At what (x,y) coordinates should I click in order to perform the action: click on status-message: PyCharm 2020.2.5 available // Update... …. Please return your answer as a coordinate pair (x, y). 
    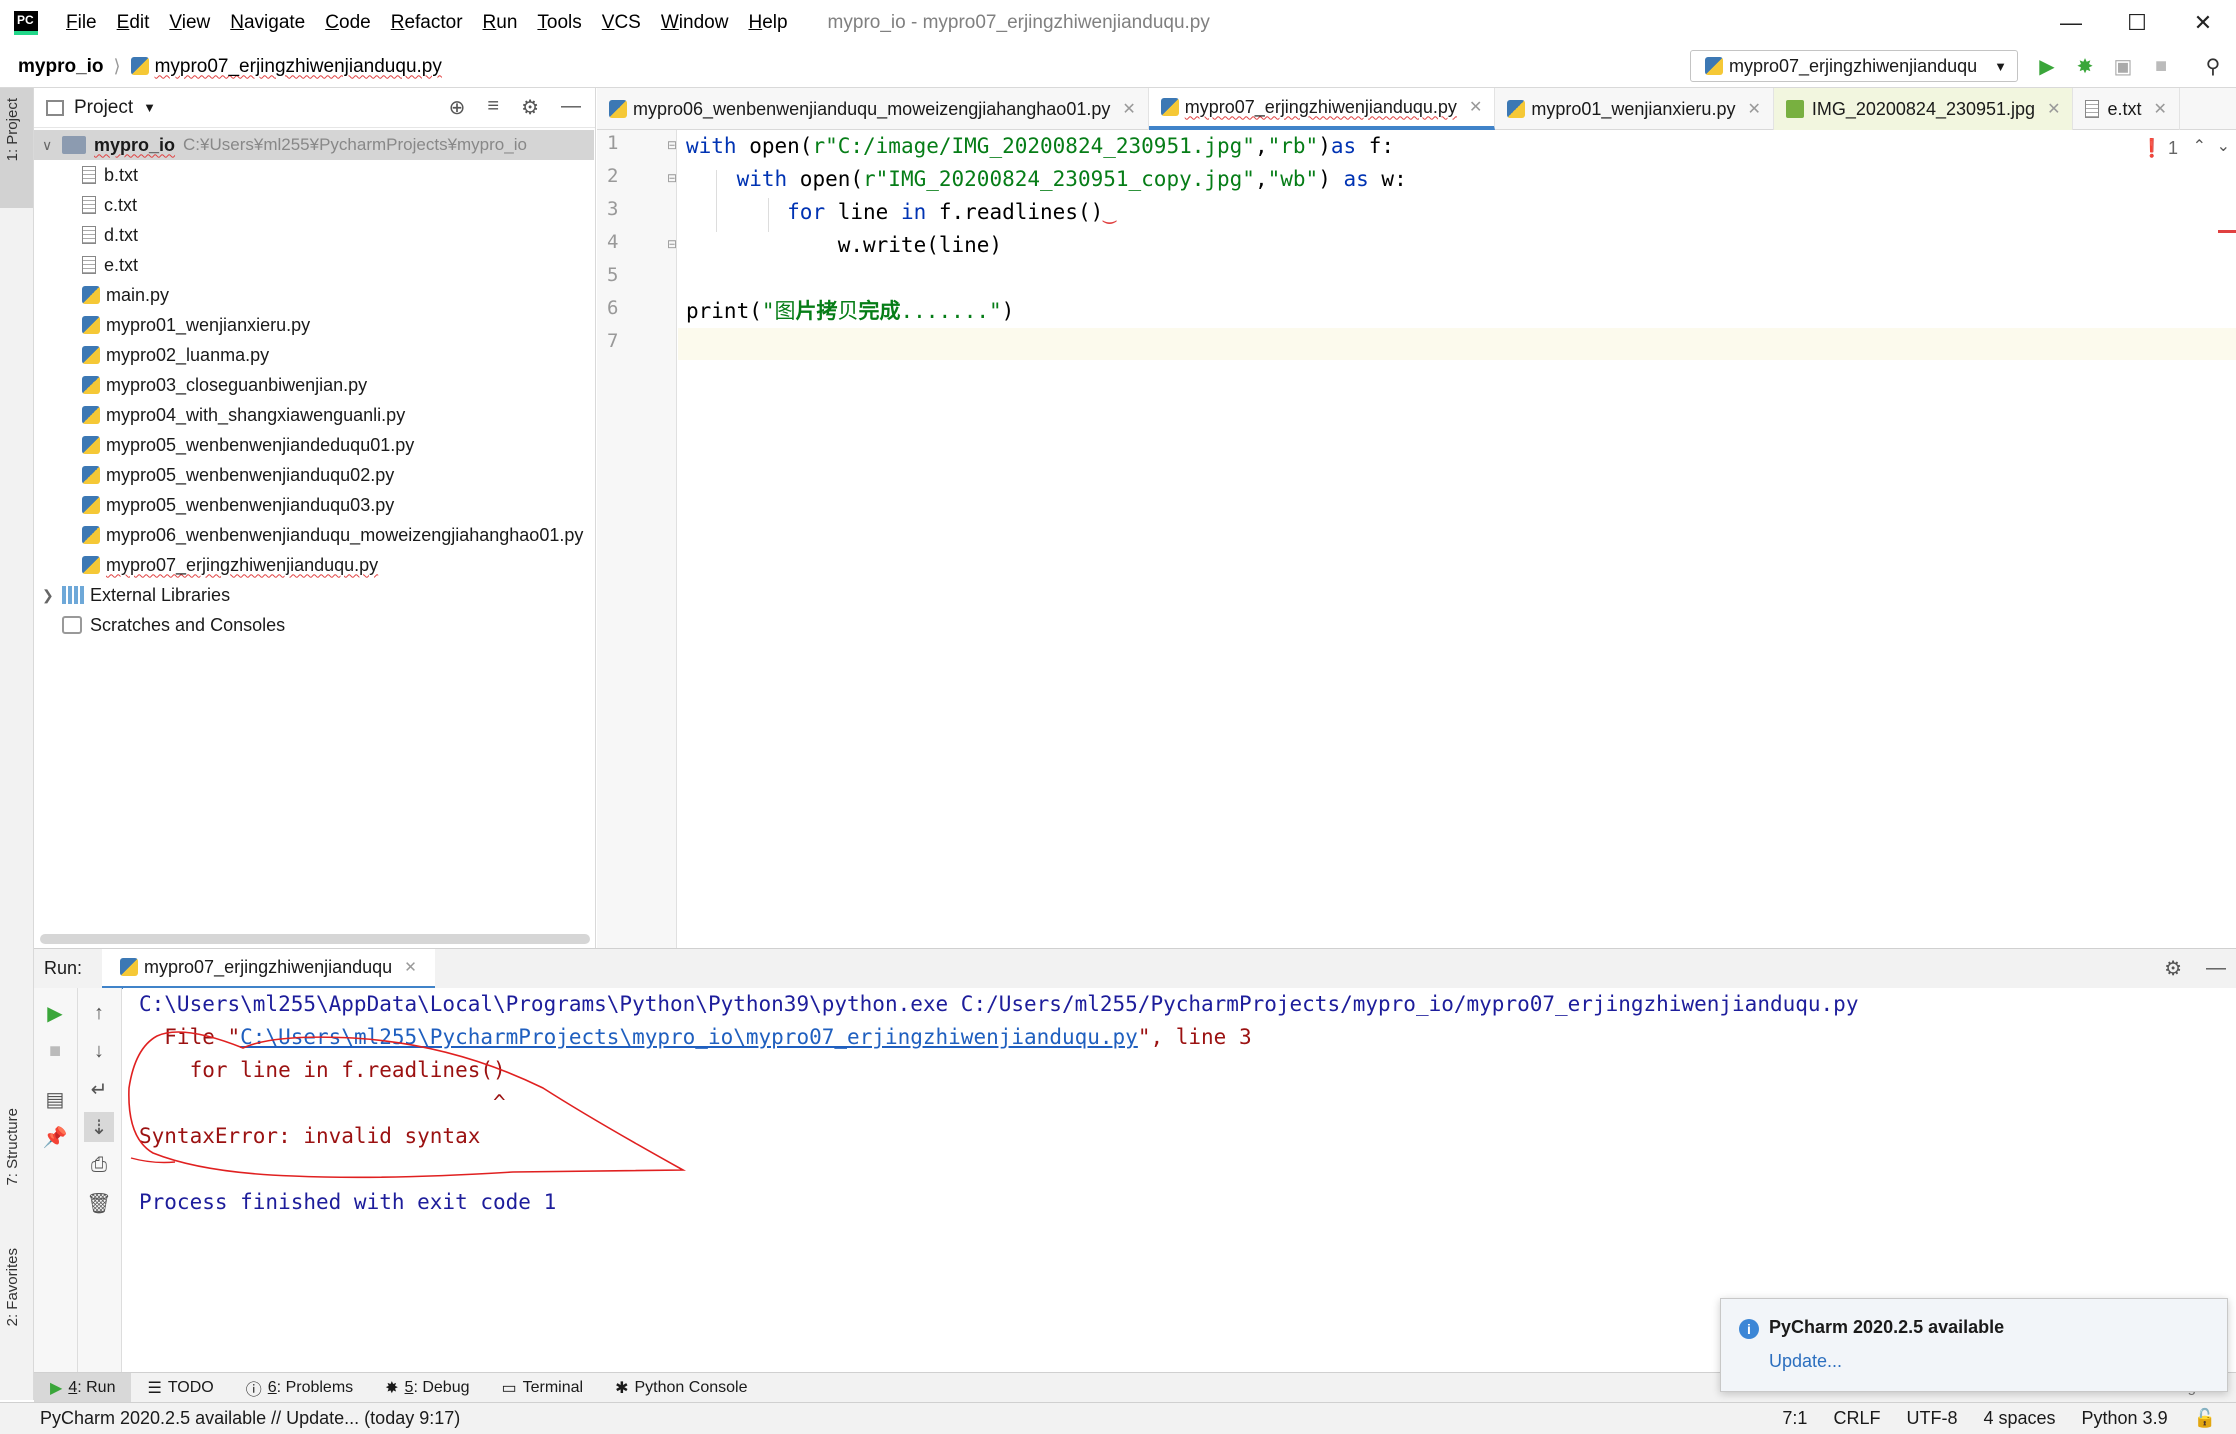
    Looking at the image, I should click on (250, 1418).